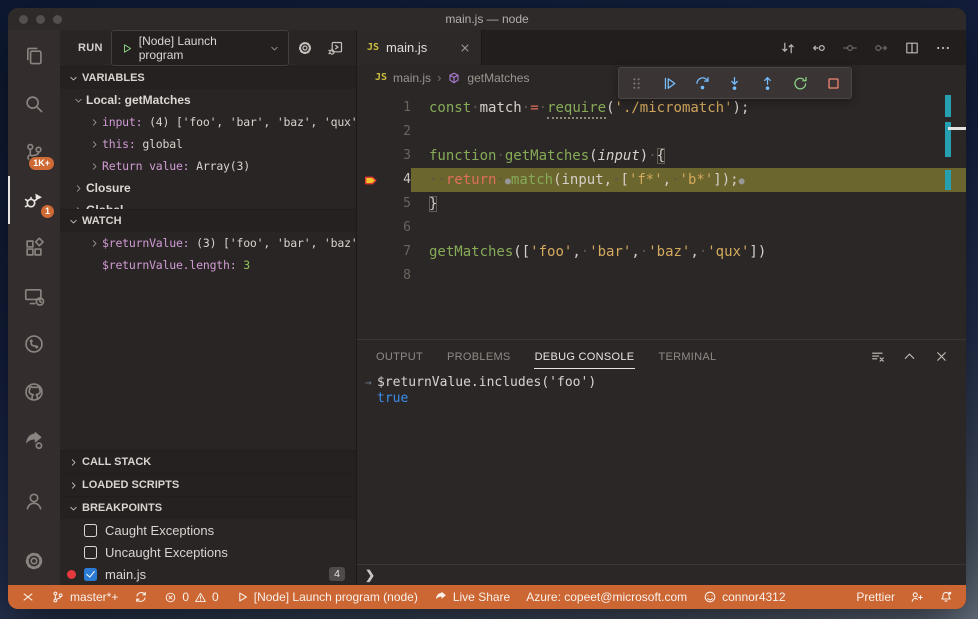  What do you see at coordinates (576, 252) in the screenshot?
I see `code-token: ,` at bounding box center [576, 252].